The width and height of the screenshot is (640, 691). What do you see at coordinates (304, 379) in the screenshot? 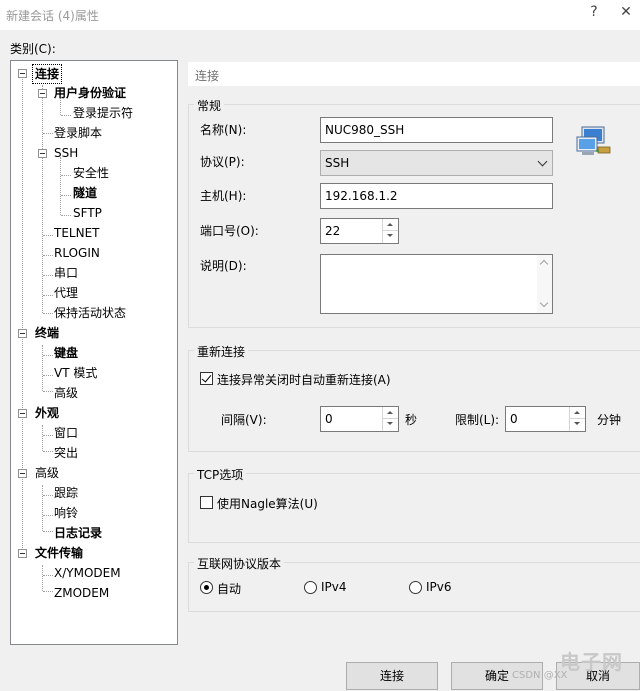
I see `auto-reconnect-label: 连接异常关闭时自动重新连接(A)` at bounding box center [304, 379].